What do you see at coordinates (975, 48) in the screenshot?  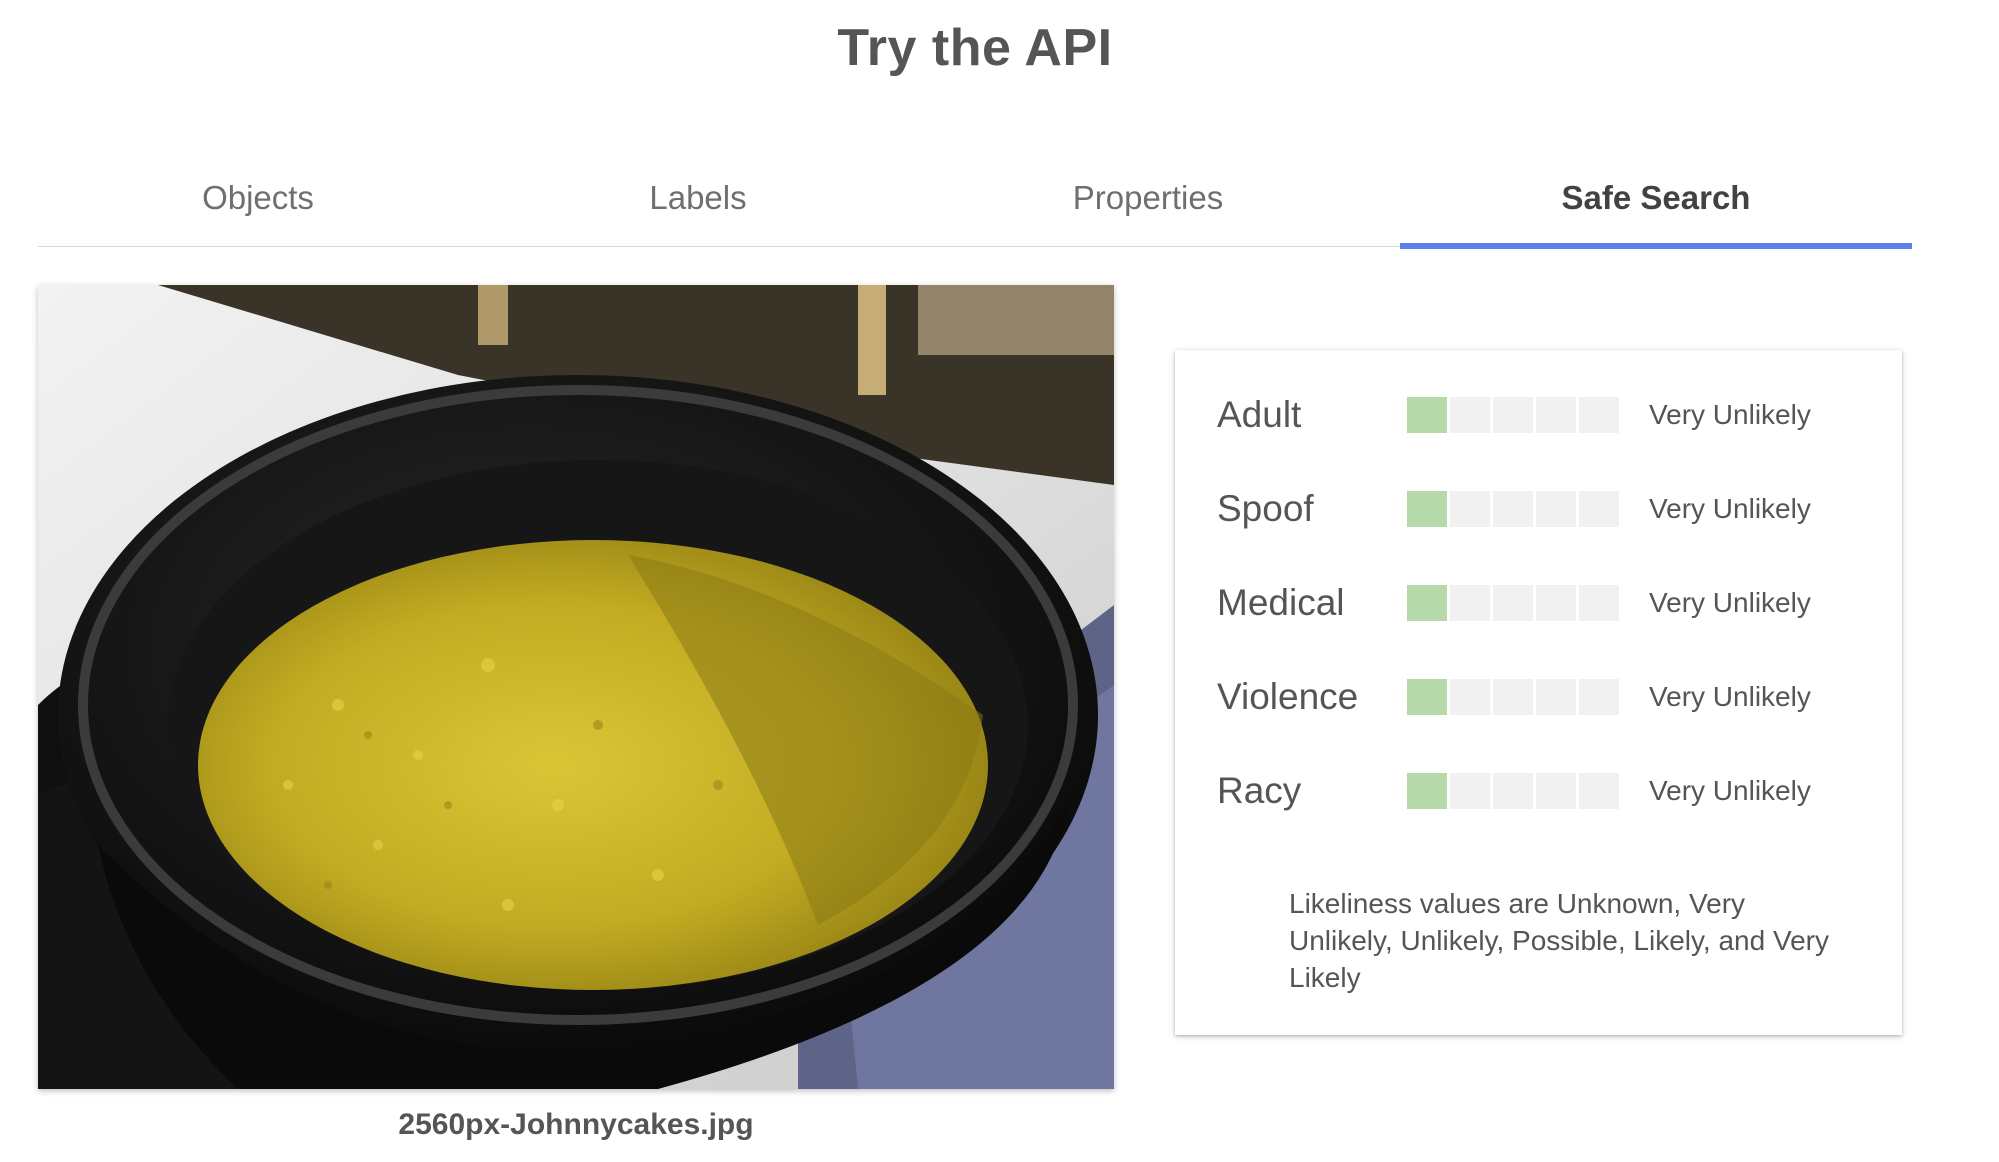 I see `page-title: Try the API` at bounding box center [975, 48].